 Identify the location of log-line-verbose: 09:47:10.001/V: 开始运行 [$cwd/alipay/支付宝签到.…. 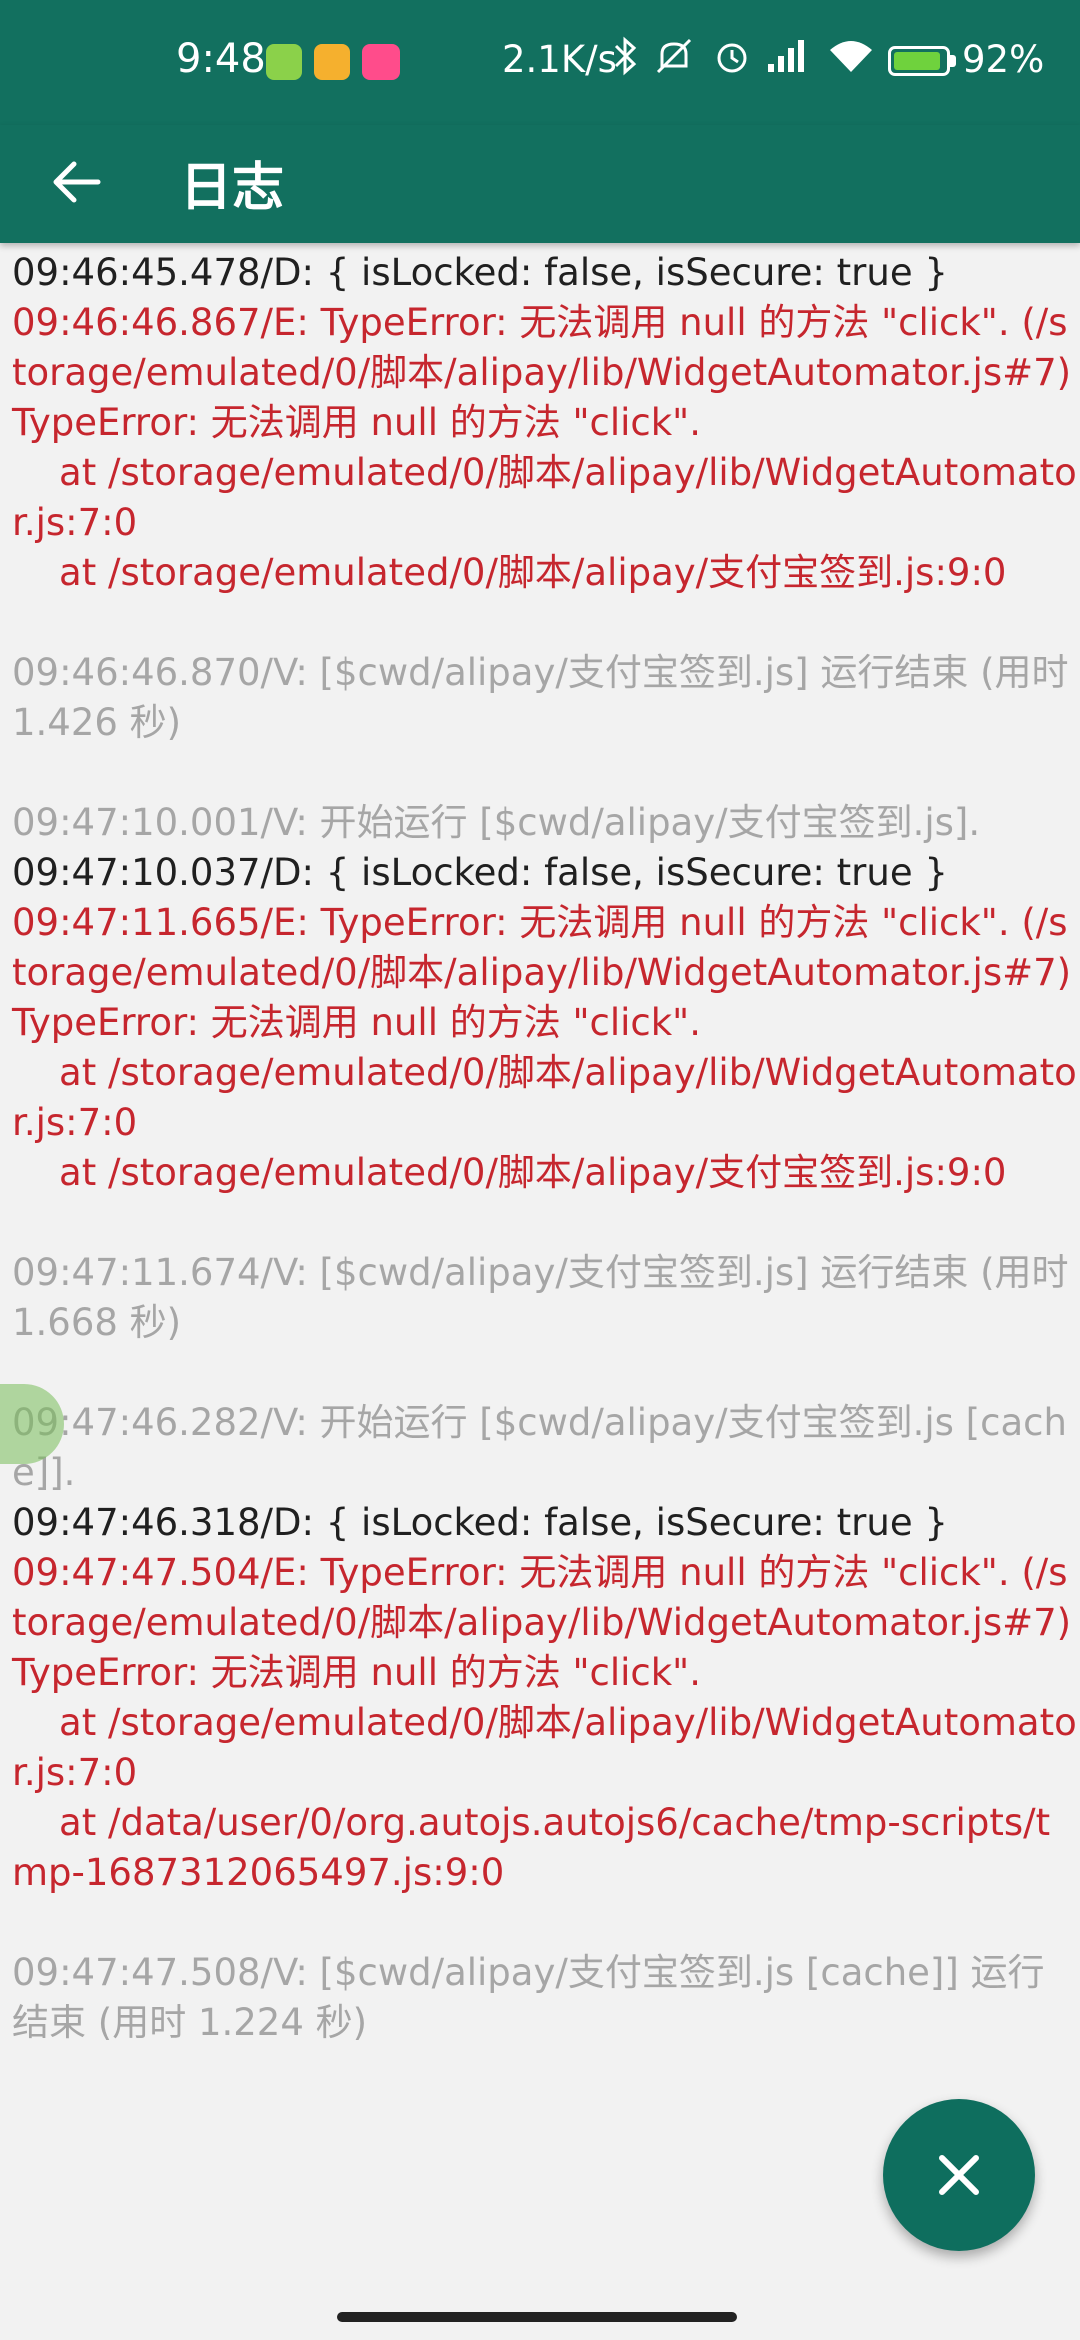
(496, 822).